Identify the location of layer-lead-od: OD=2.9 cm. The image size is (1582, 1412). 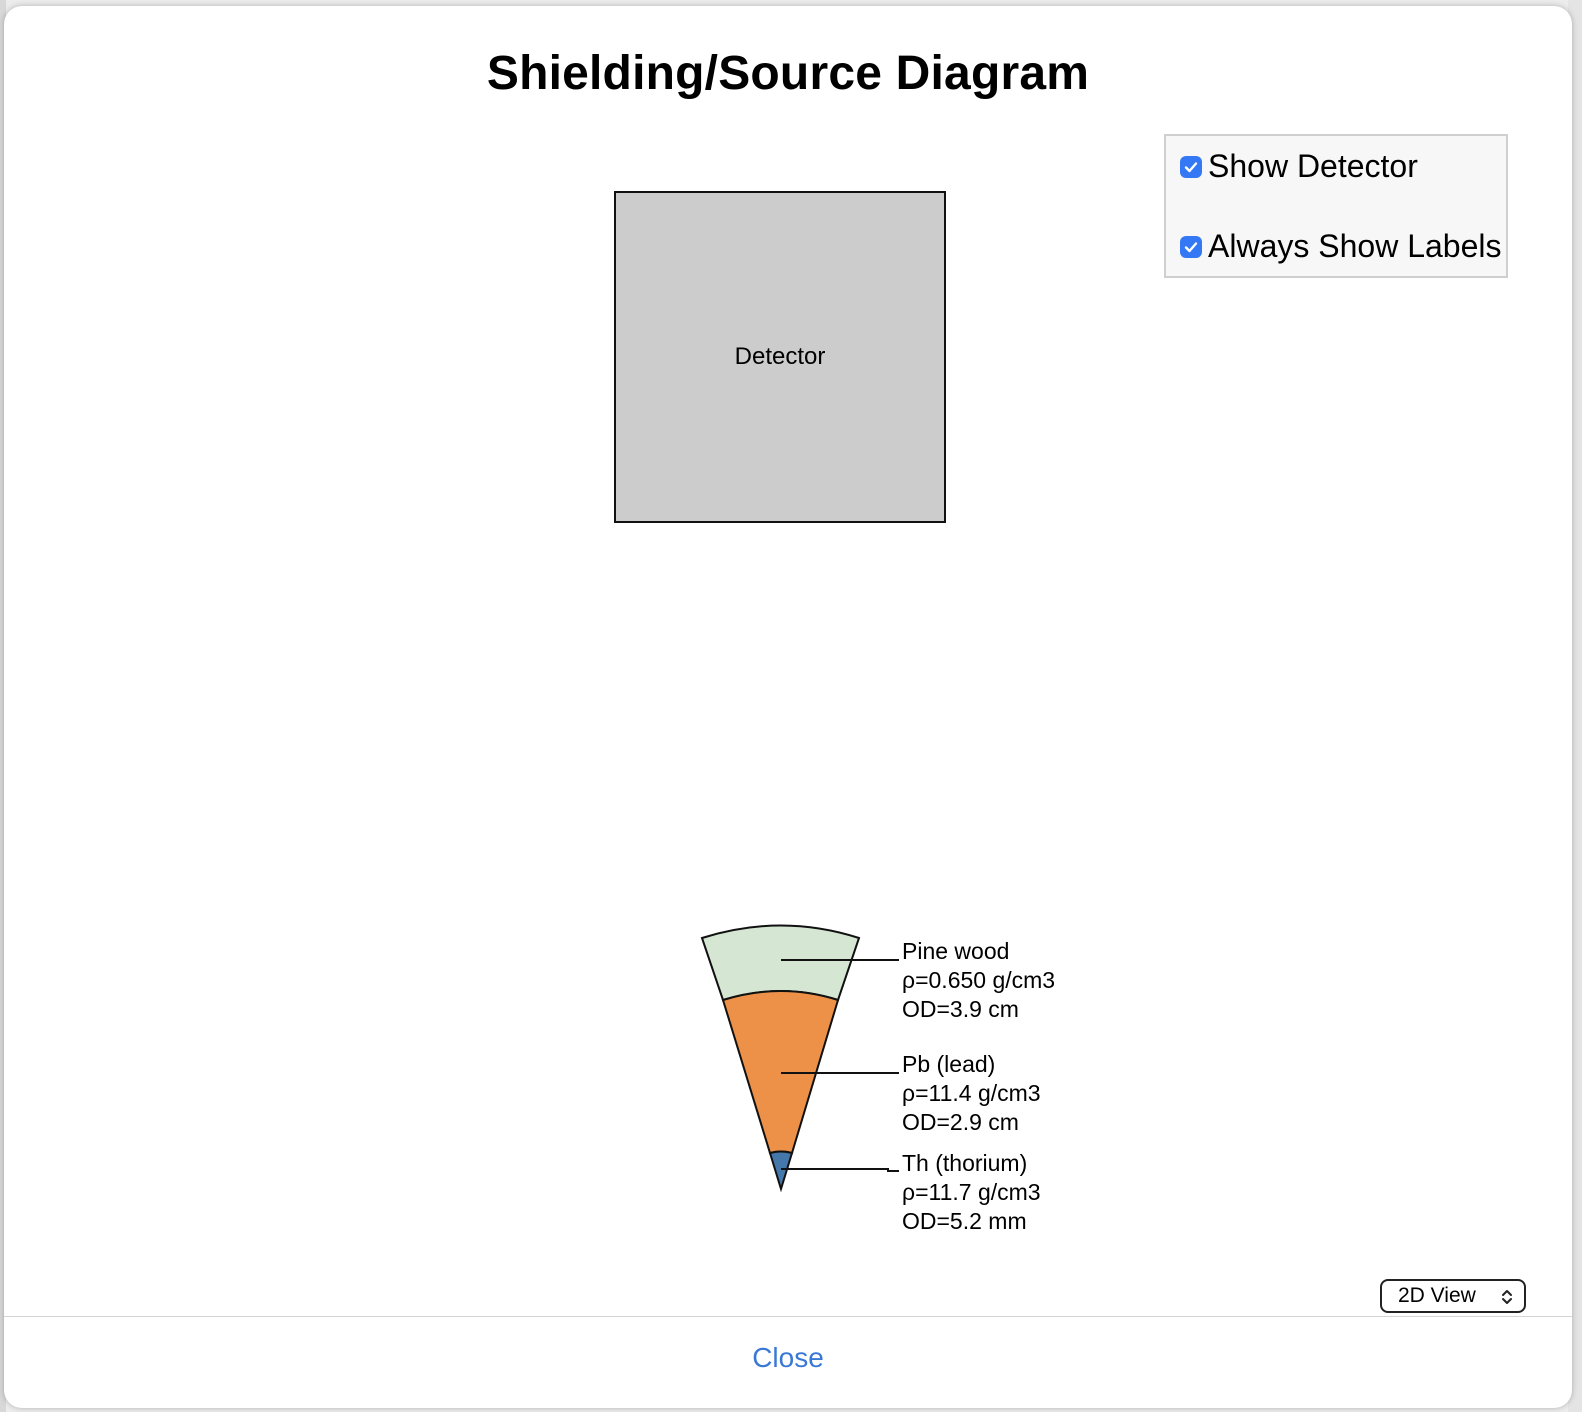
(960, 1122).